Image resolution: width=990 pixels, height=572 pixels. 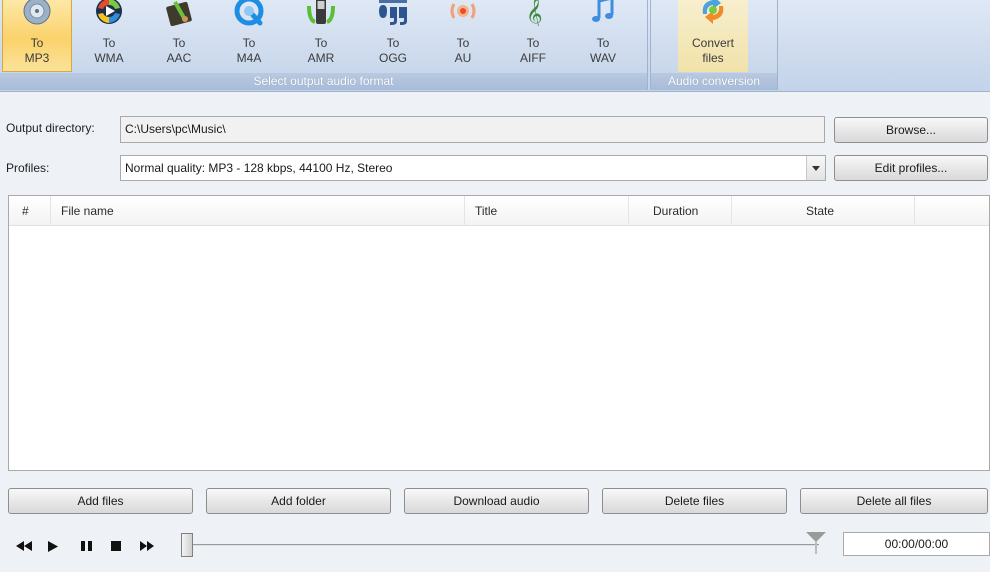 I want to click on column-header-title: Title, so click(x=547, y=211).